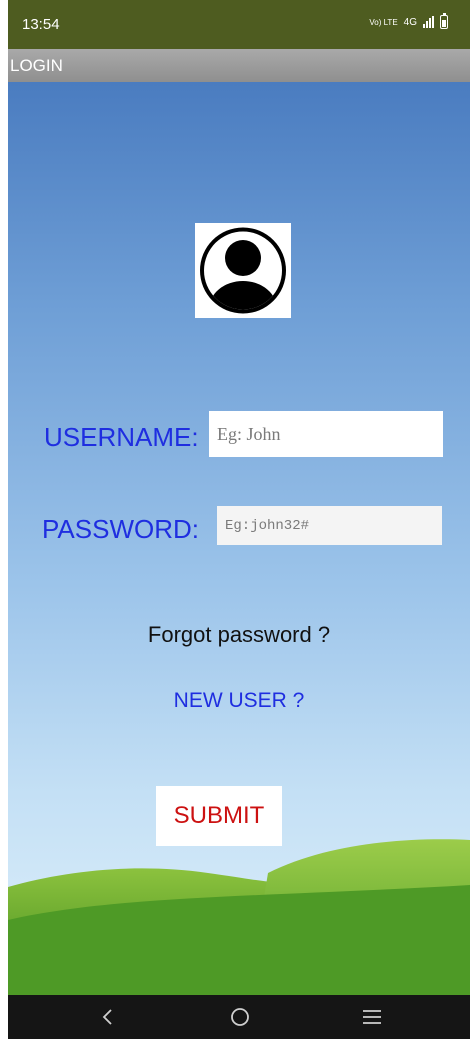 The image size is (470, 1039). Describe the element at coordinates (383, 22) in the screenshot. I see `lte-icon: Vo) LTE` at that location.